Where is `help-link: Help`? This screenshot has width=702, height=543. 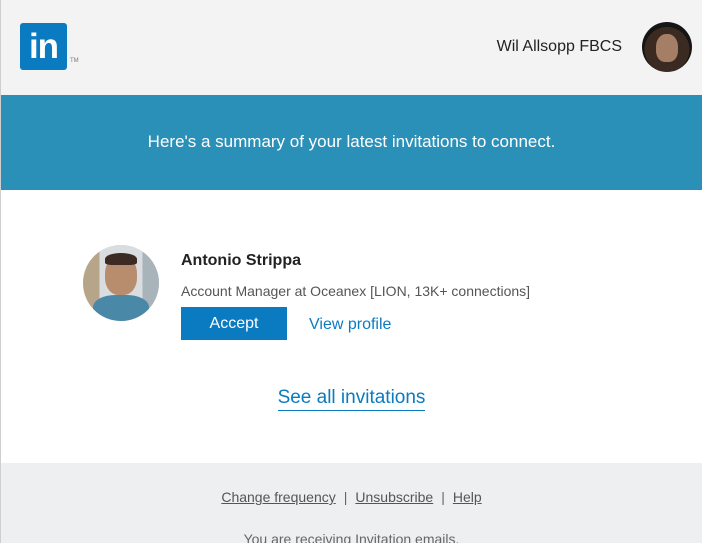
help-link: Help is located at coordinates (467, 497).